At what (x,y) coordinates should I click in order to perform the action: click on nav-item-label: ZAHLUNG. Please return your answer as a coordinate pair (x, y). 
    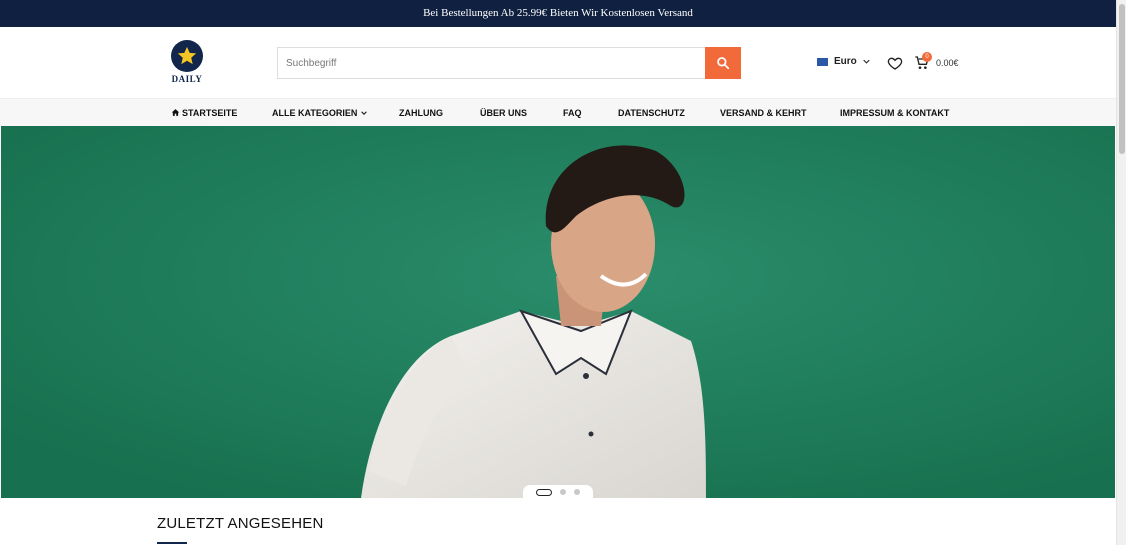
    Looking at the image, I should click on (421, 113).